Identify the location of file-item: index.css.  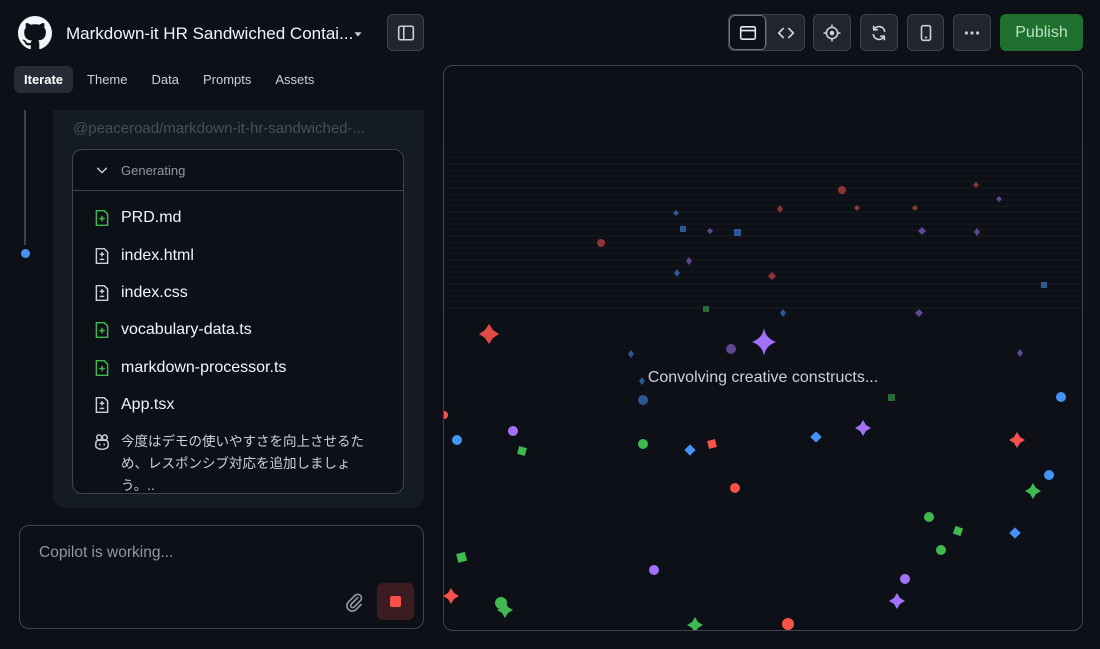
(140, 293).